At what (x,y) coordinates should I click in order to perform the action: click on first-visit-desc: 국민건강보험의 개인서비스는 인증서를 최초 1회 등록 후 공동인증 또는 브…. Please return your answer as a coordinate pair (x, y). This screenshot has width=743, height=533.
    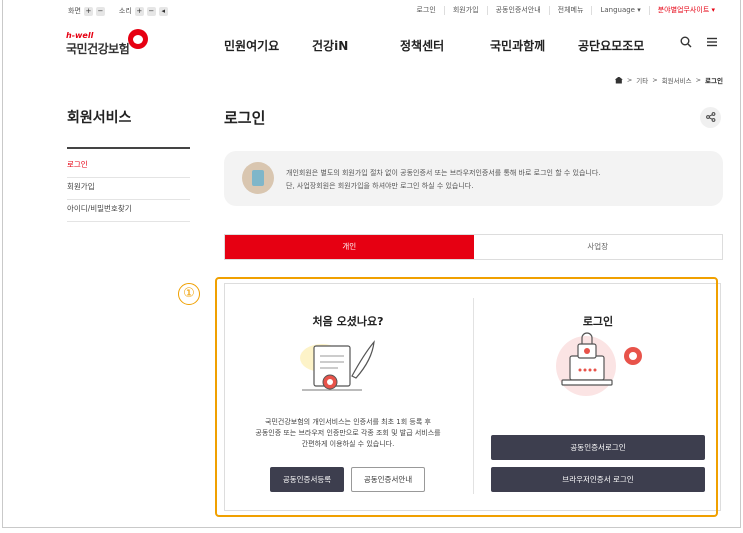
    Looking at the image, I should click on (348, 433).